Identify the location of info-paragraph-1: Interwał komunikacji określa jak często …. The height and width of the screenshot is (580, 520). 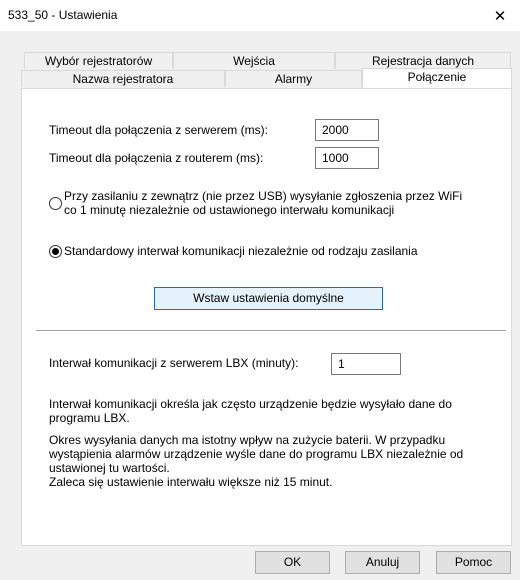
(250, 411).